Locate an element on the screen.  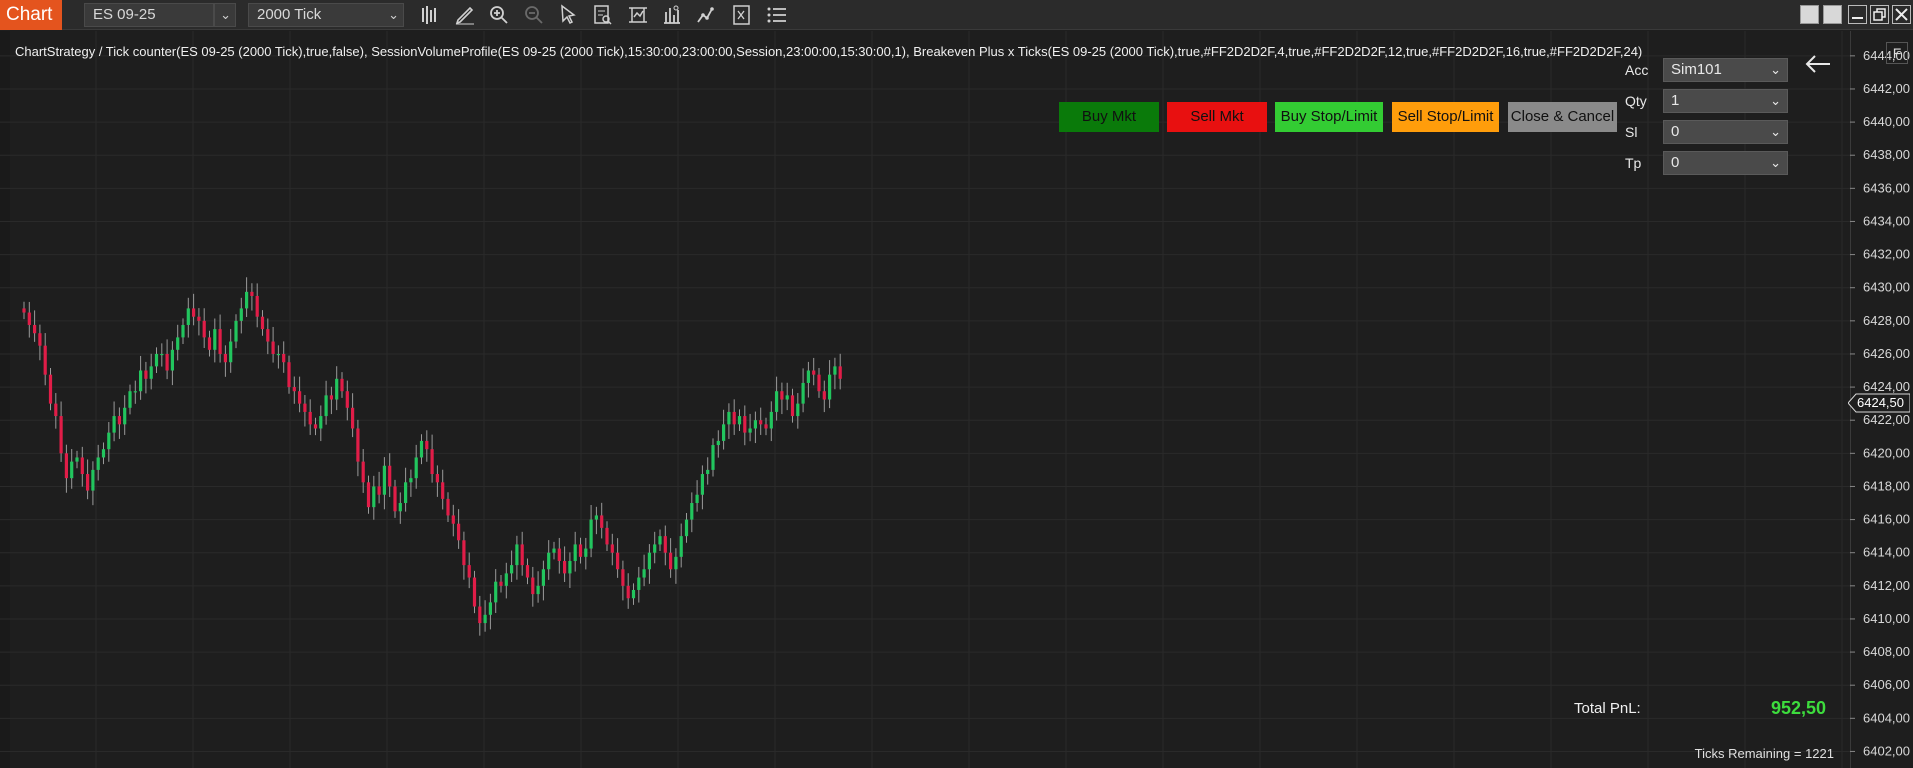
quantity-label: Qty is located at coordinates (1636, 101).